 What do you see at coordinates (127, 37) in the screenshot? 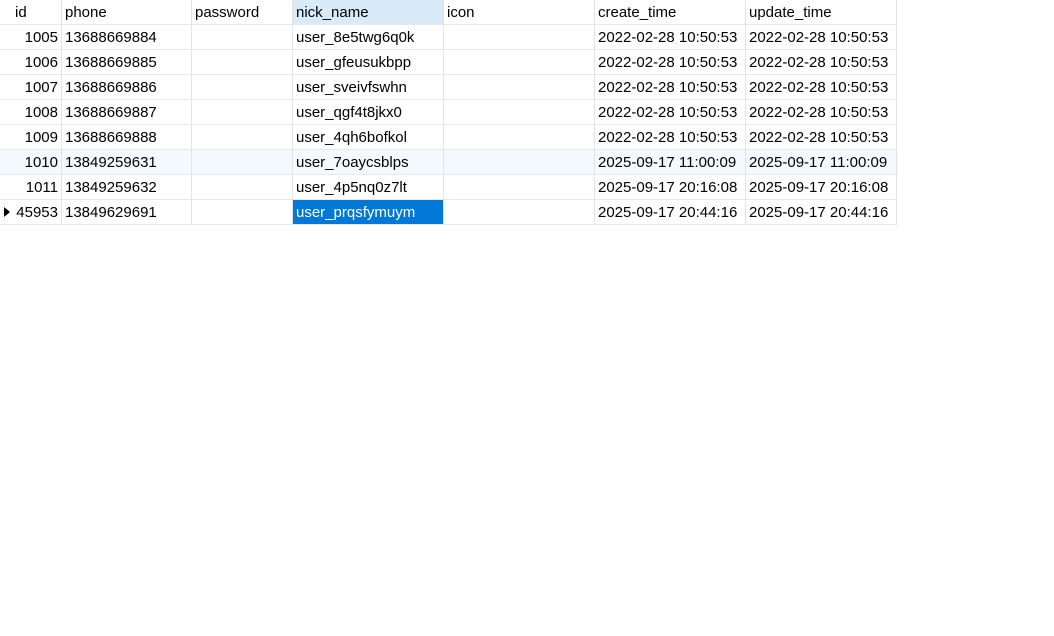
I see `cell-phone: 13688669884` at bounding box center [127, 37].